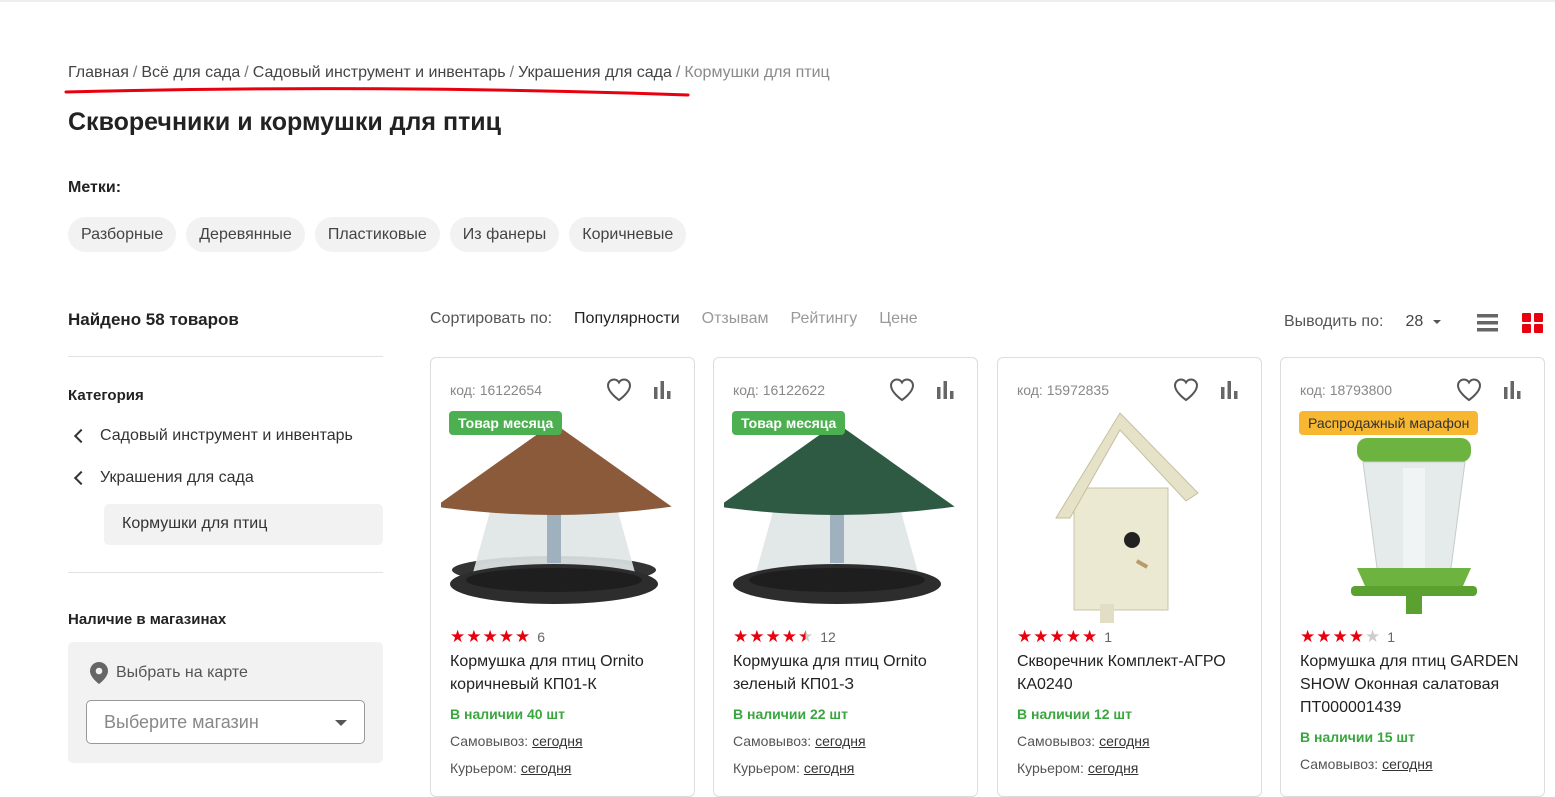 This screenshot has width=1555, height=797. Describe the element at coordinates (1357, 737) in the screenshot. I see `stock-status: В наличии 15 шт` at that location.